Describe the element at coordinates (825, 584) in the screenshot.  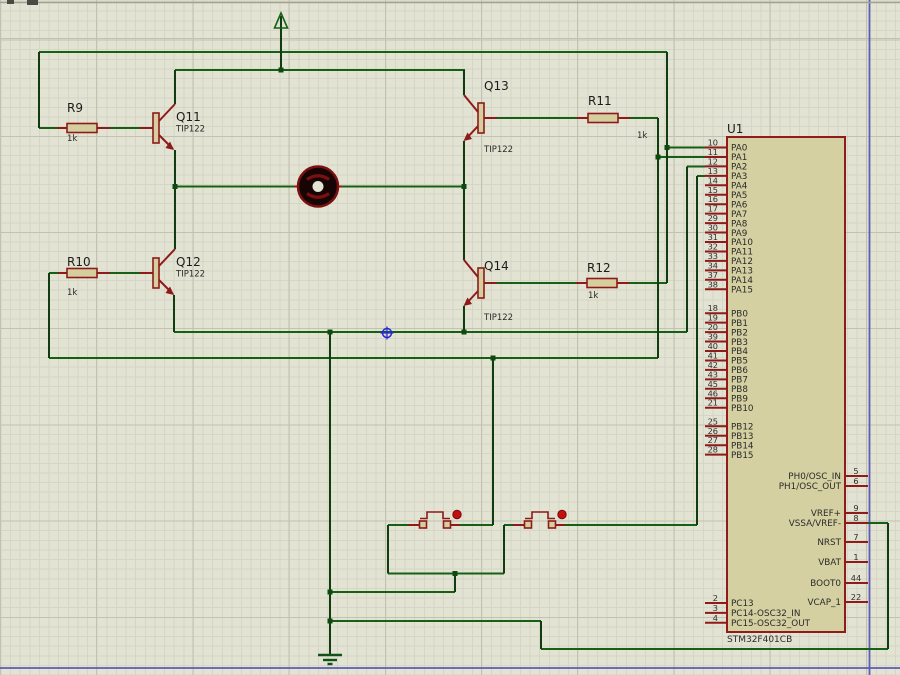
I see `pin-name: BOOT0` at that location.